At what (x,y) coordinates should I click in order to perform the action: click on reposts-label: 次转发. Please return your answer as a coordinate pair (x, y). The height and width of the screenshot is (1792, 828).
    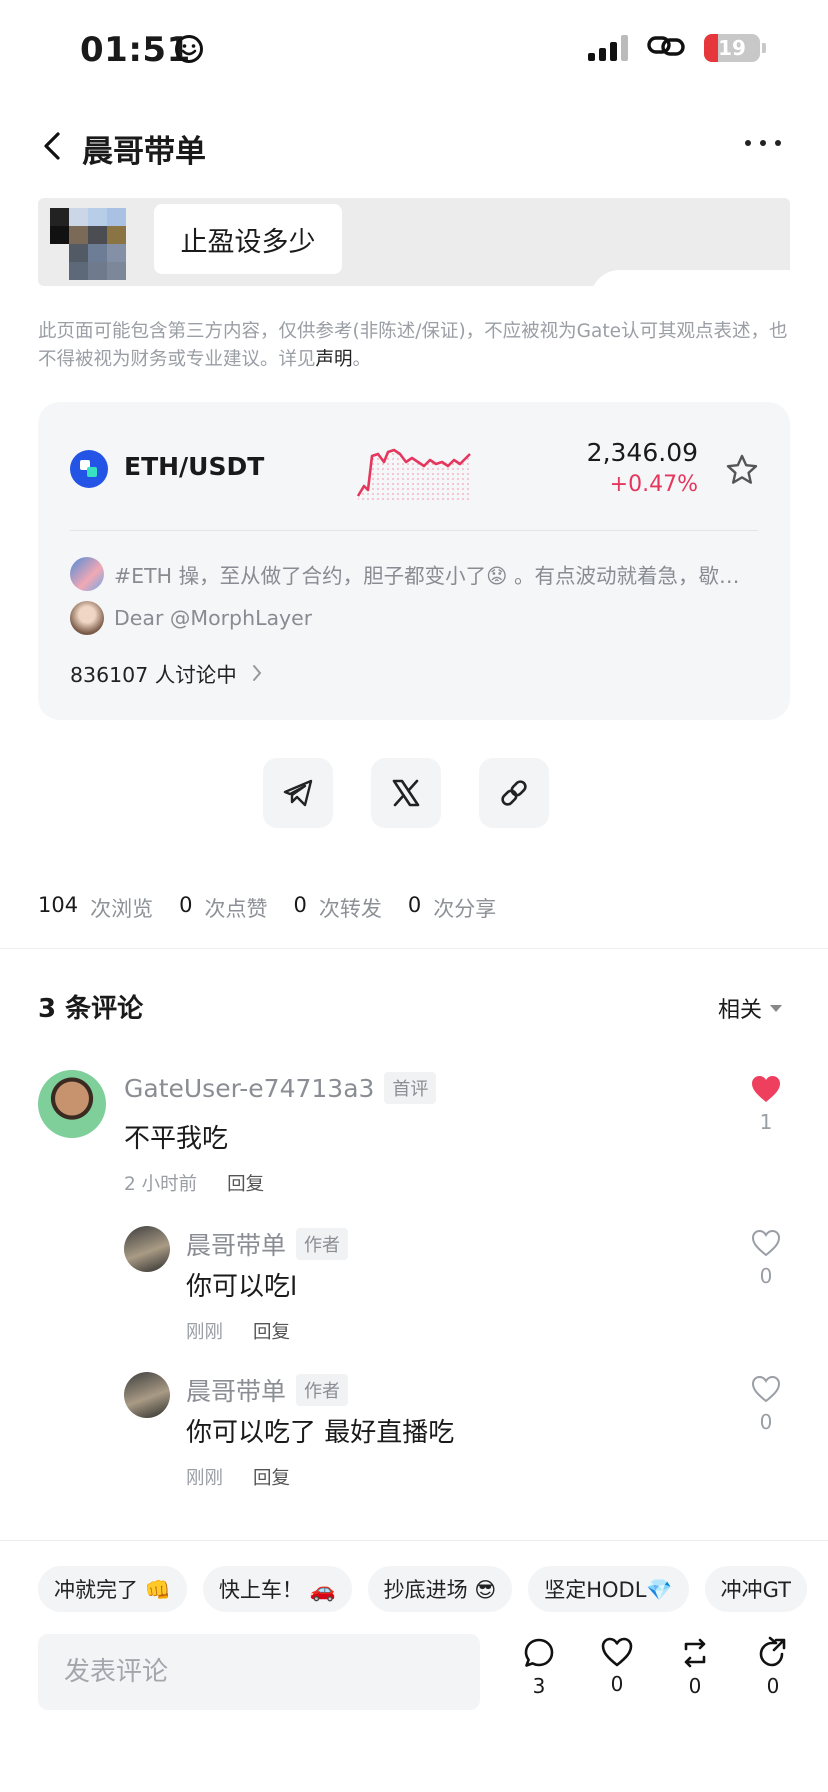
    Looking at the image, I should click on (350, 909).